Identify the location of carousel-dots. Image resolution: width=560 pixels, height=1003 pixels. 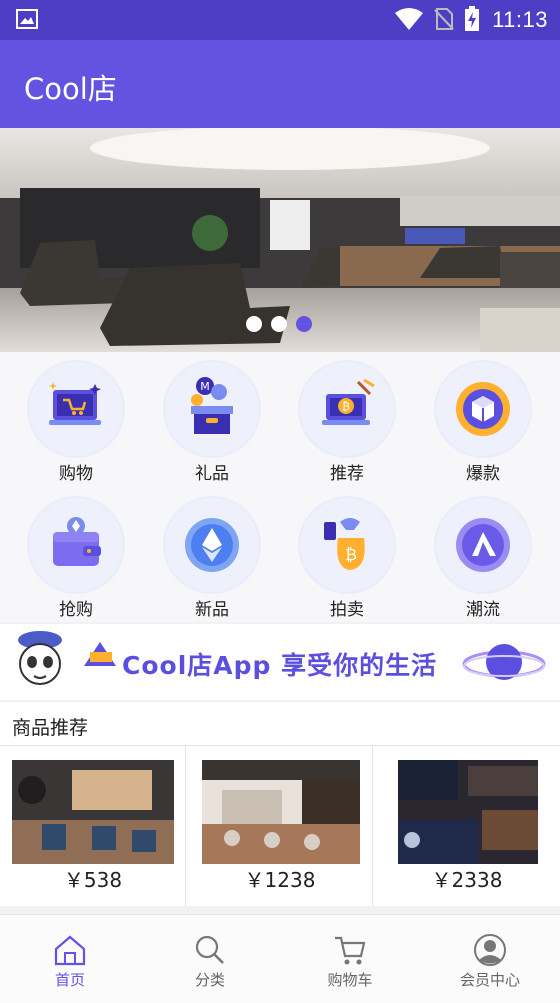
(279, 324).